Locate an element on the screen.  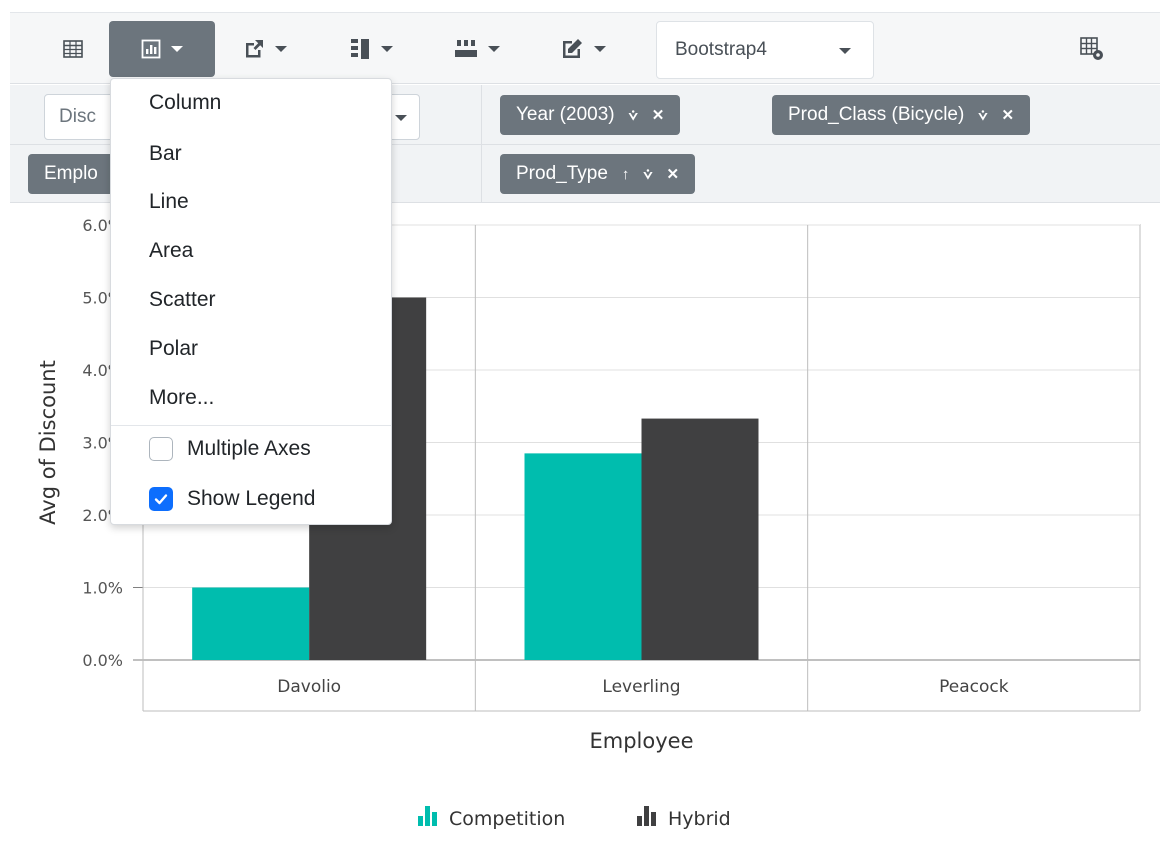
show-legend-option: Show Legend is located at coordinates (232, 499).